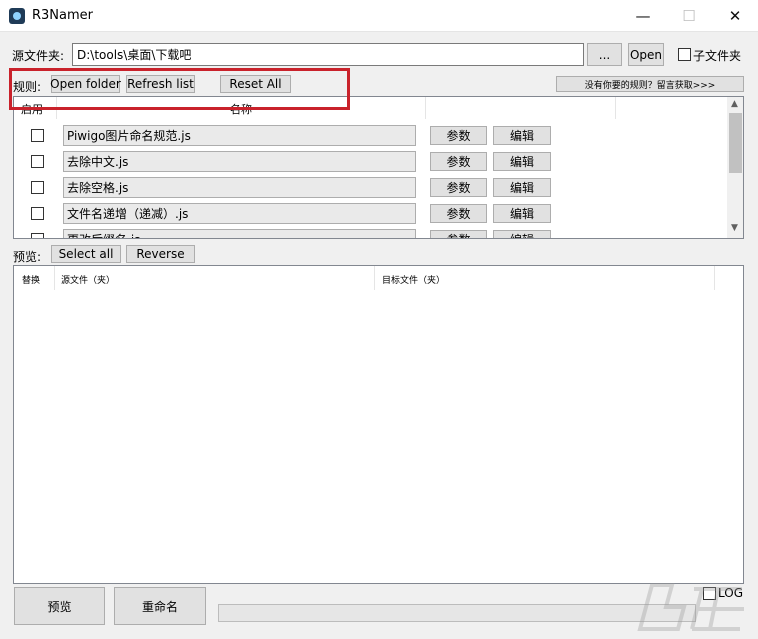 This screenshot has width=758, height=639. What do you see at coordinates (328, 54) in the screenshot?
I see `source-path-input: D:\tools\桌面\下载吧` at bounding box center [328, 54].